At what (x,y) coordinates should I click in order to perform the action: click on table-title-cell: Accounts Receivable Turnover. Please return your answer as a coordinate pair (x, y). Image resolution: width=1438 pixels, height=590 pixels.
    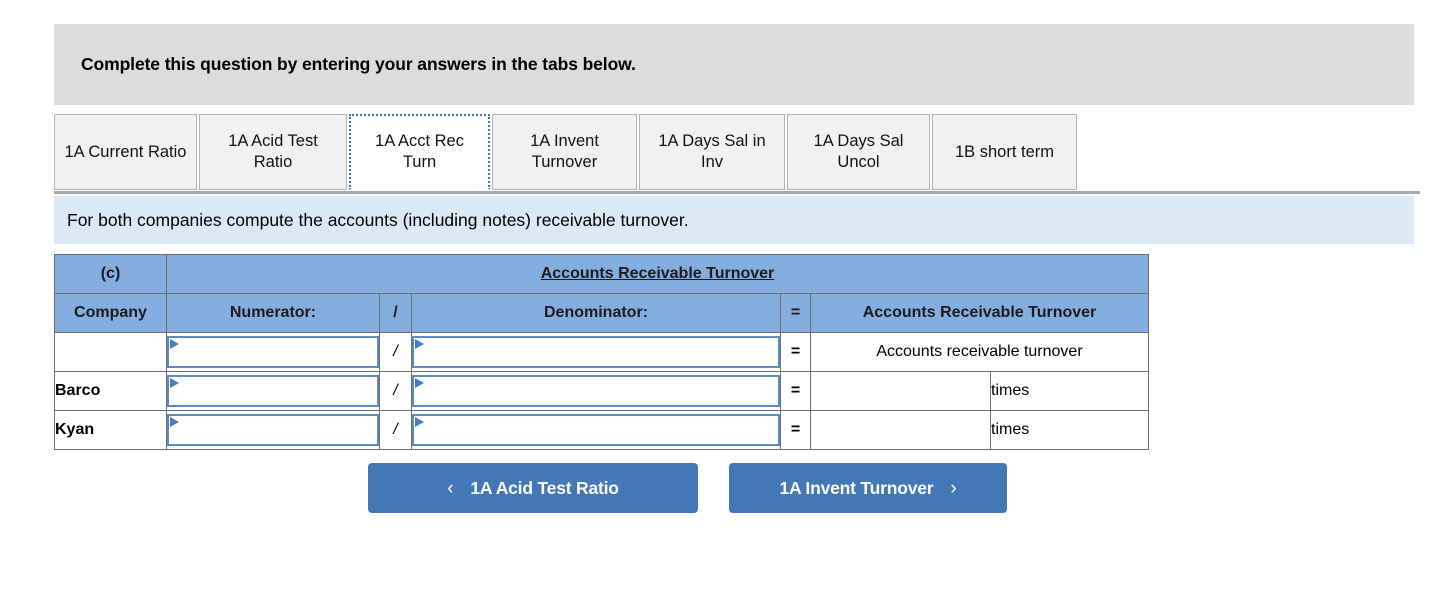
    Looking at the image, I should click on (657, 274).